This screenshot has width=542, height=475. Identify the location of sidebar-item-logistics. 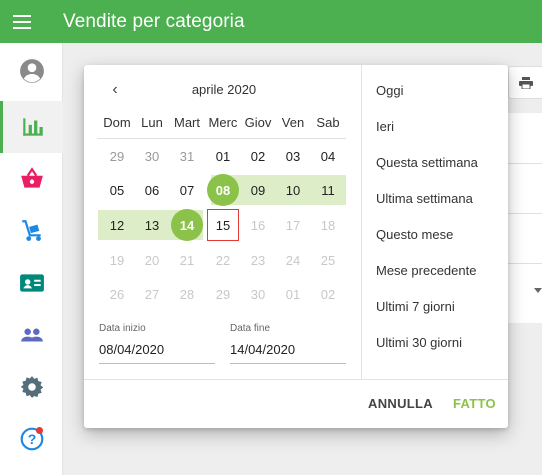
(31, 231).